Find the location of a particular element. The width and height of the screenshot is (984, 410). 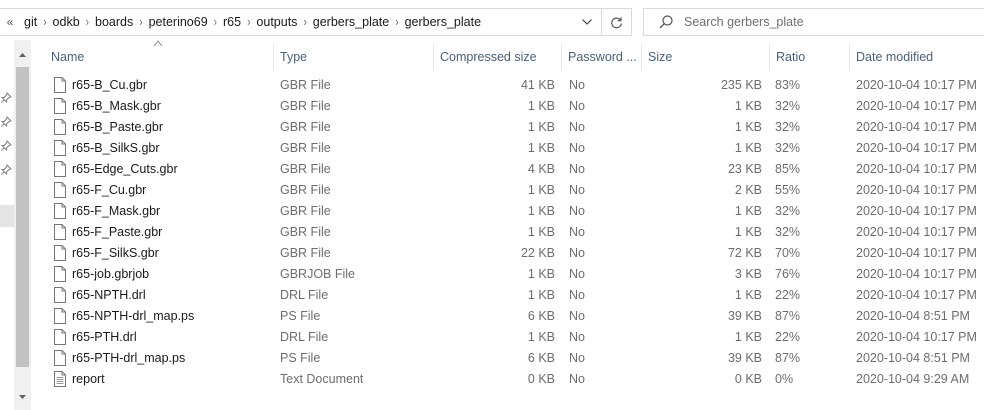

text-document-icon is located at coordinates (60, 379).